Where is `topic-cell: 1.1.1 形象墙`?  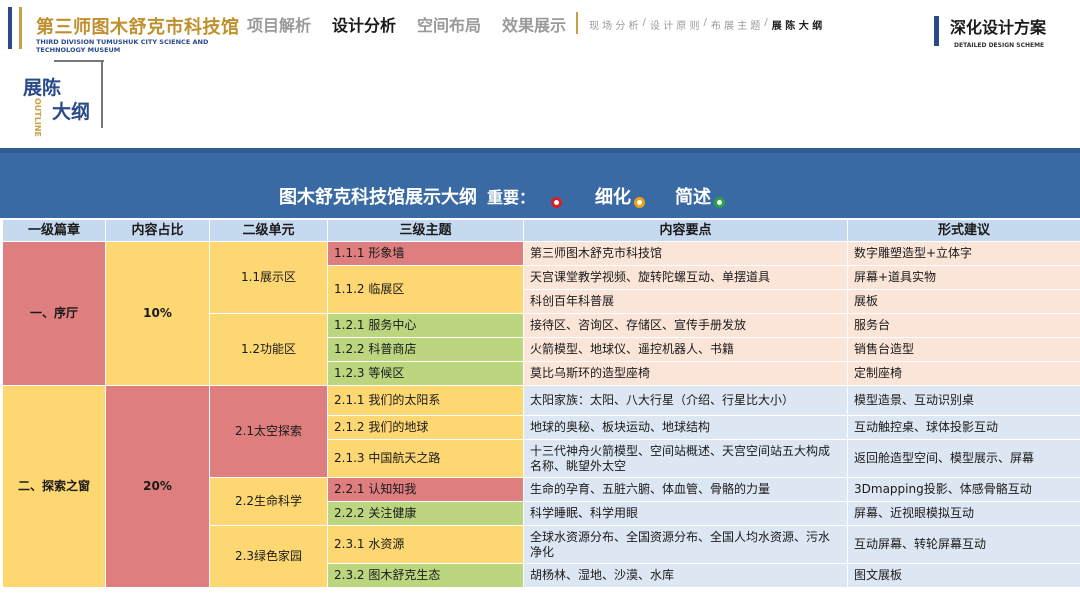 topic-cell: 1.1.1 形象墙 is located at coordinates (425, 253).